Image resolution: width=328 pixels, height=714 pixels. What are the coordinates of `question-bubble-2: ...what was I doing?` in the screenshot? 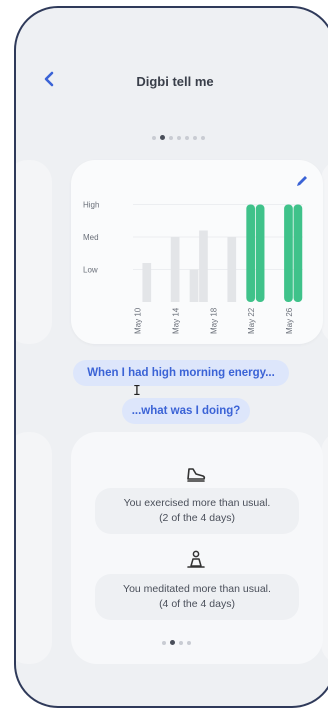 It's located at (186, 411).